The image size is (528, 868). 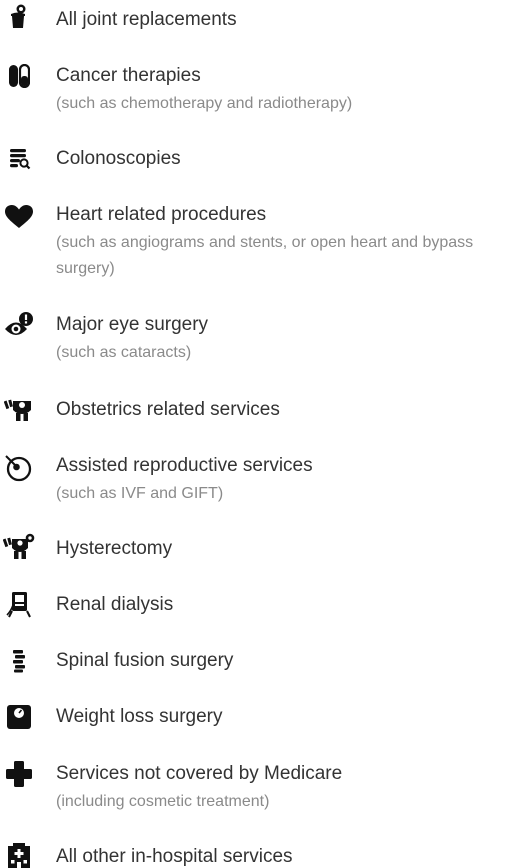 What do you see at coordinates (19, 217) in the screenshot?
I see `heart-icon` at bounding box center [19, 217].